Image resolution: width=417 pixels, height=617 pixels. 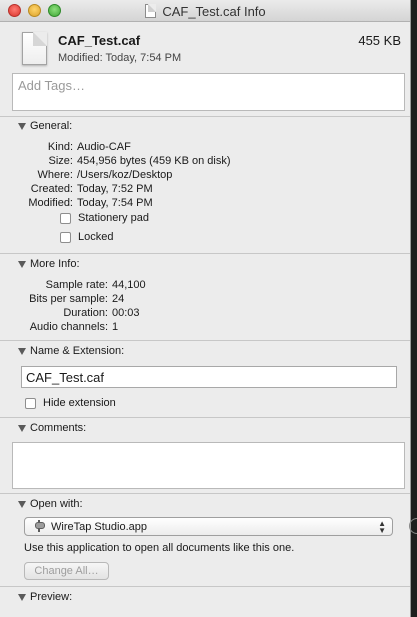 I want to click on hide-extension-option: Hide extension, so click(x=70, y=403).